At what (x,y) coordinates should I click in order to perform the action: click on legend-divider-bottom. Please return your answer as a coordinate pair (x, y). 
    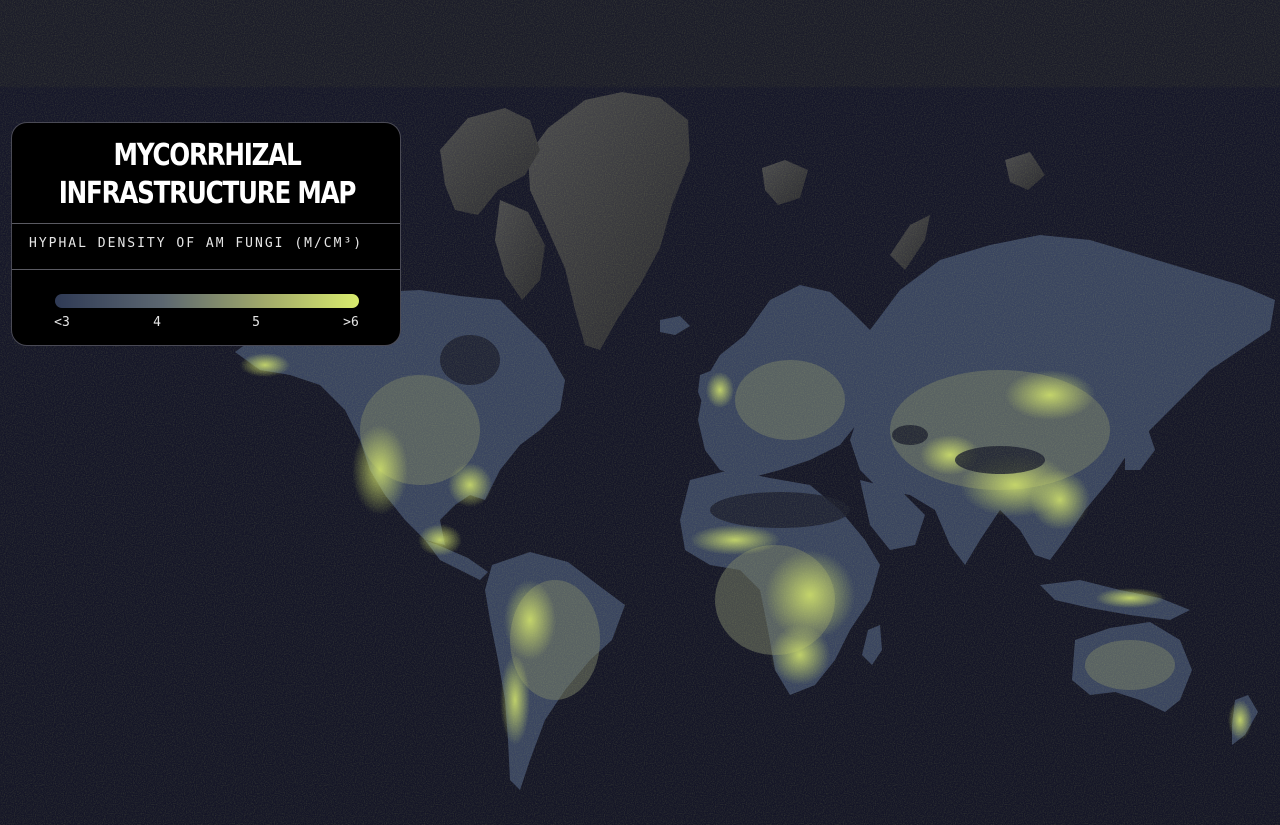
    Looking at the image, I should click on (206, 269).